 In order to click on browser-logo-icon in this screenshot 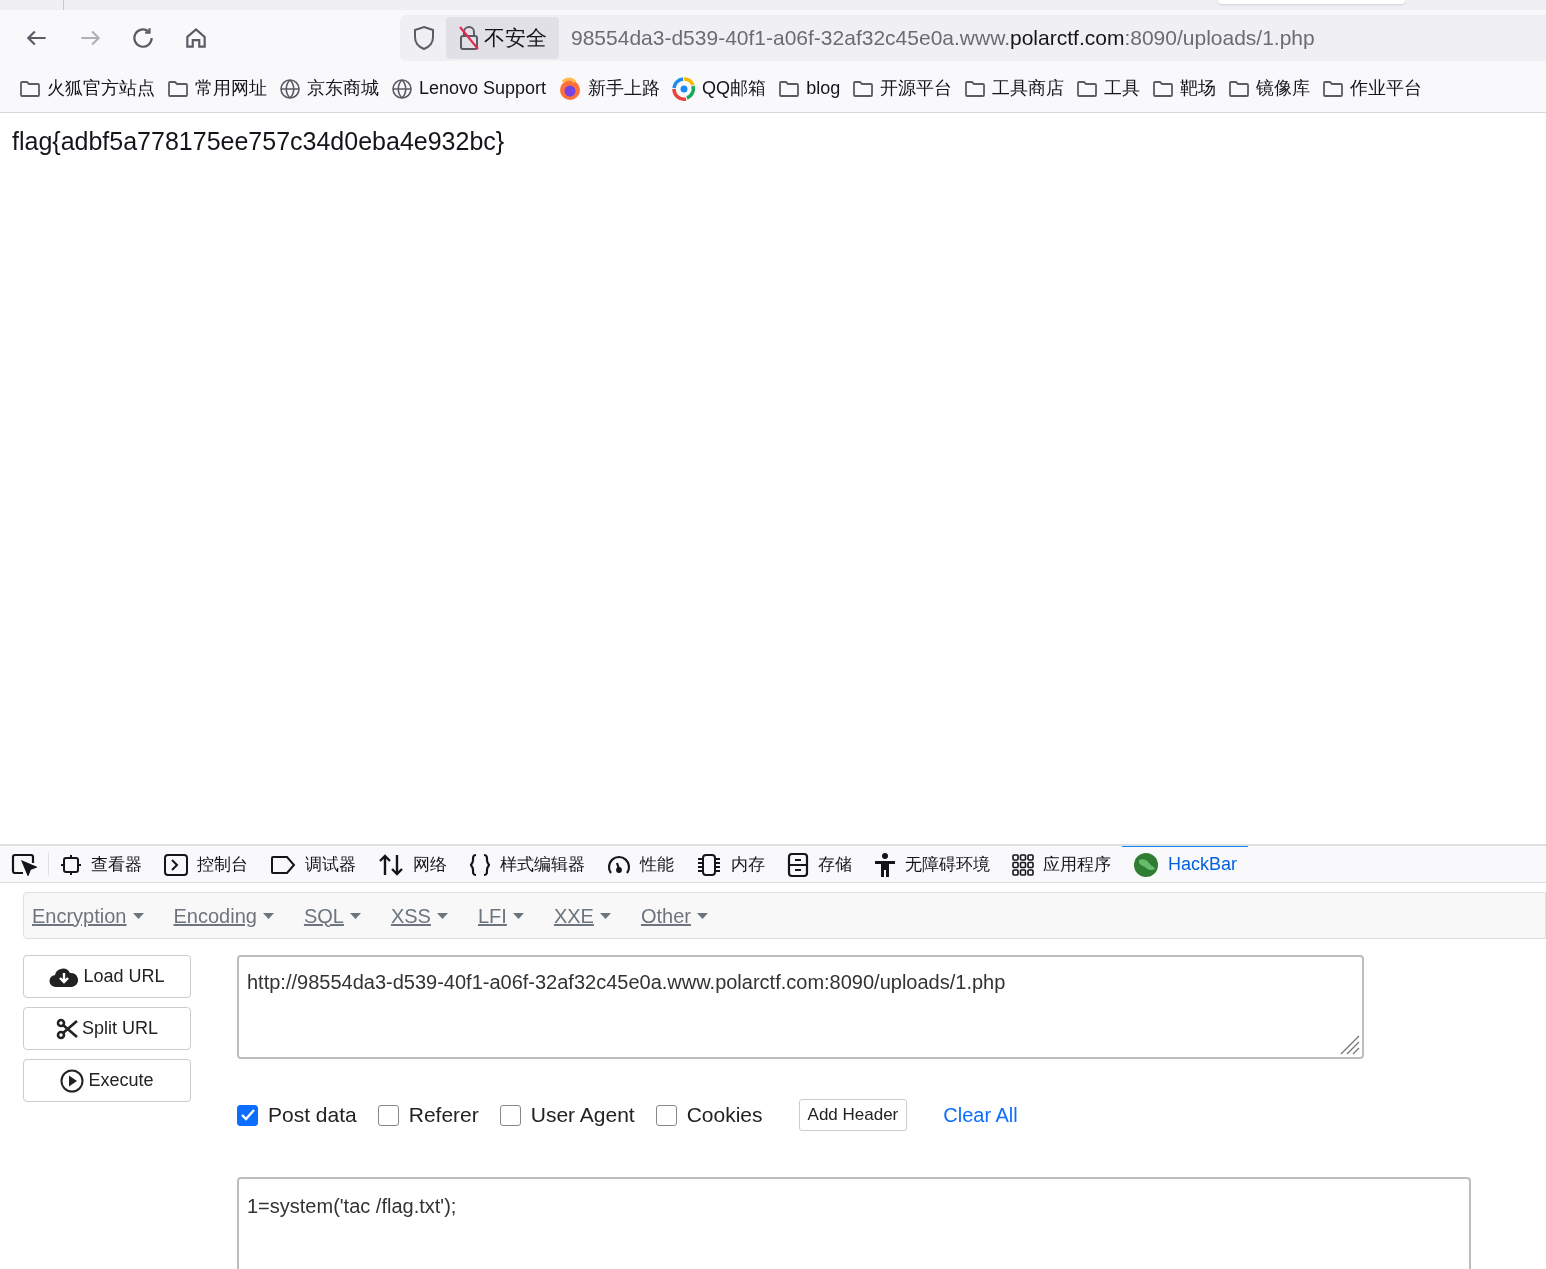, I will do `click(570, 88)`.